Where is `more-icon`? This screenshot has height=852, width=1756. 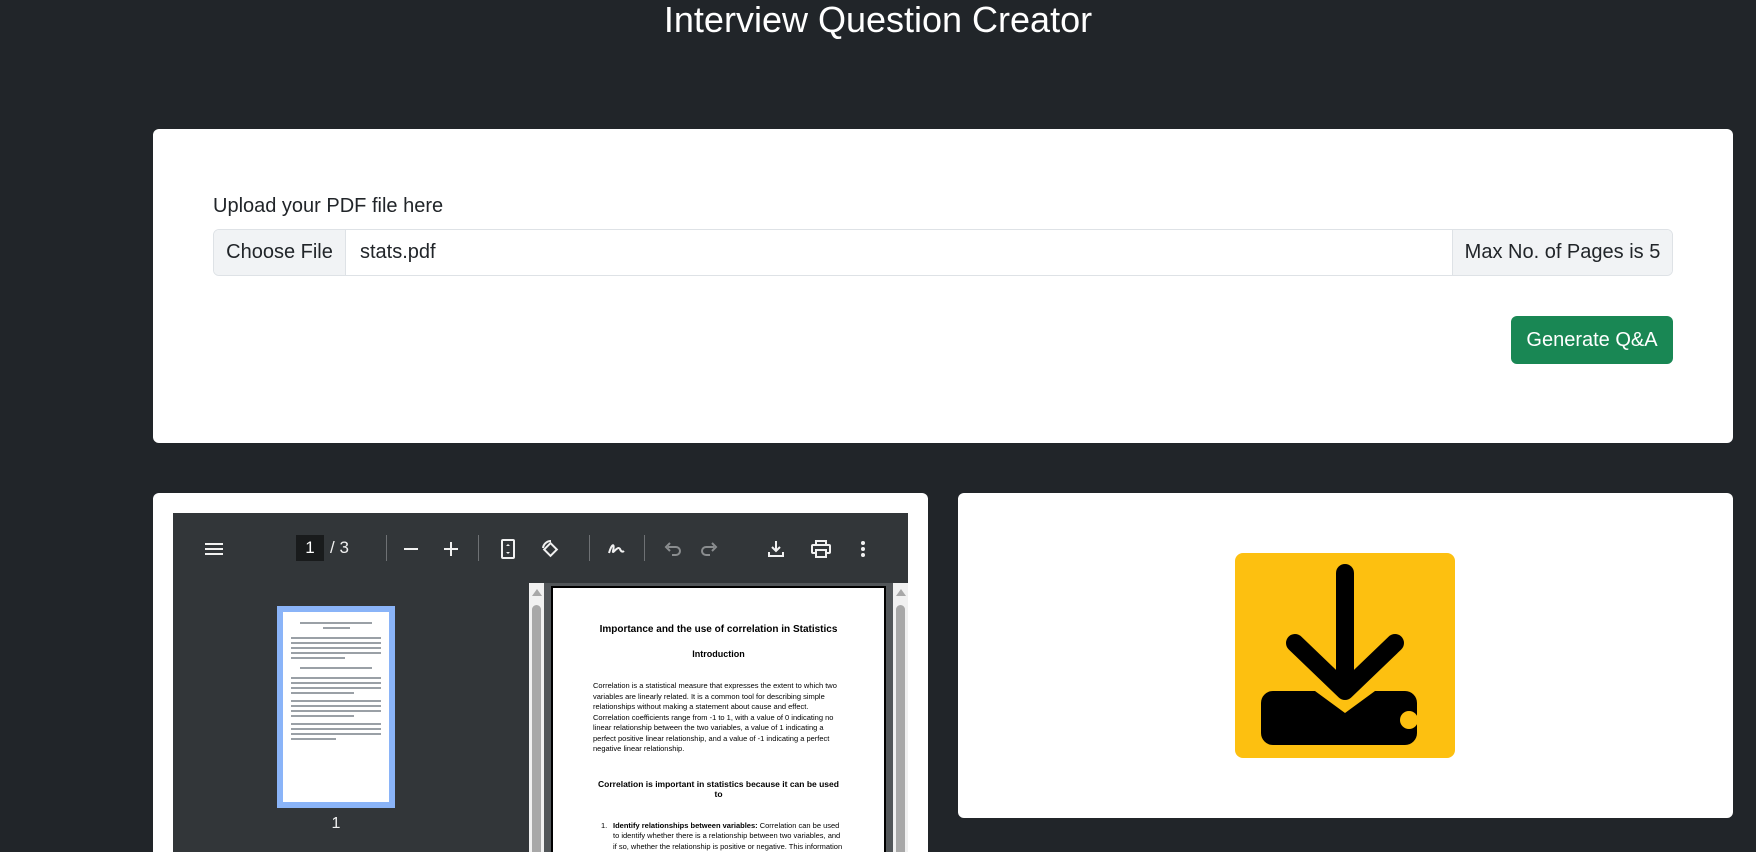 more-icon is located at coordinates (863, 549).